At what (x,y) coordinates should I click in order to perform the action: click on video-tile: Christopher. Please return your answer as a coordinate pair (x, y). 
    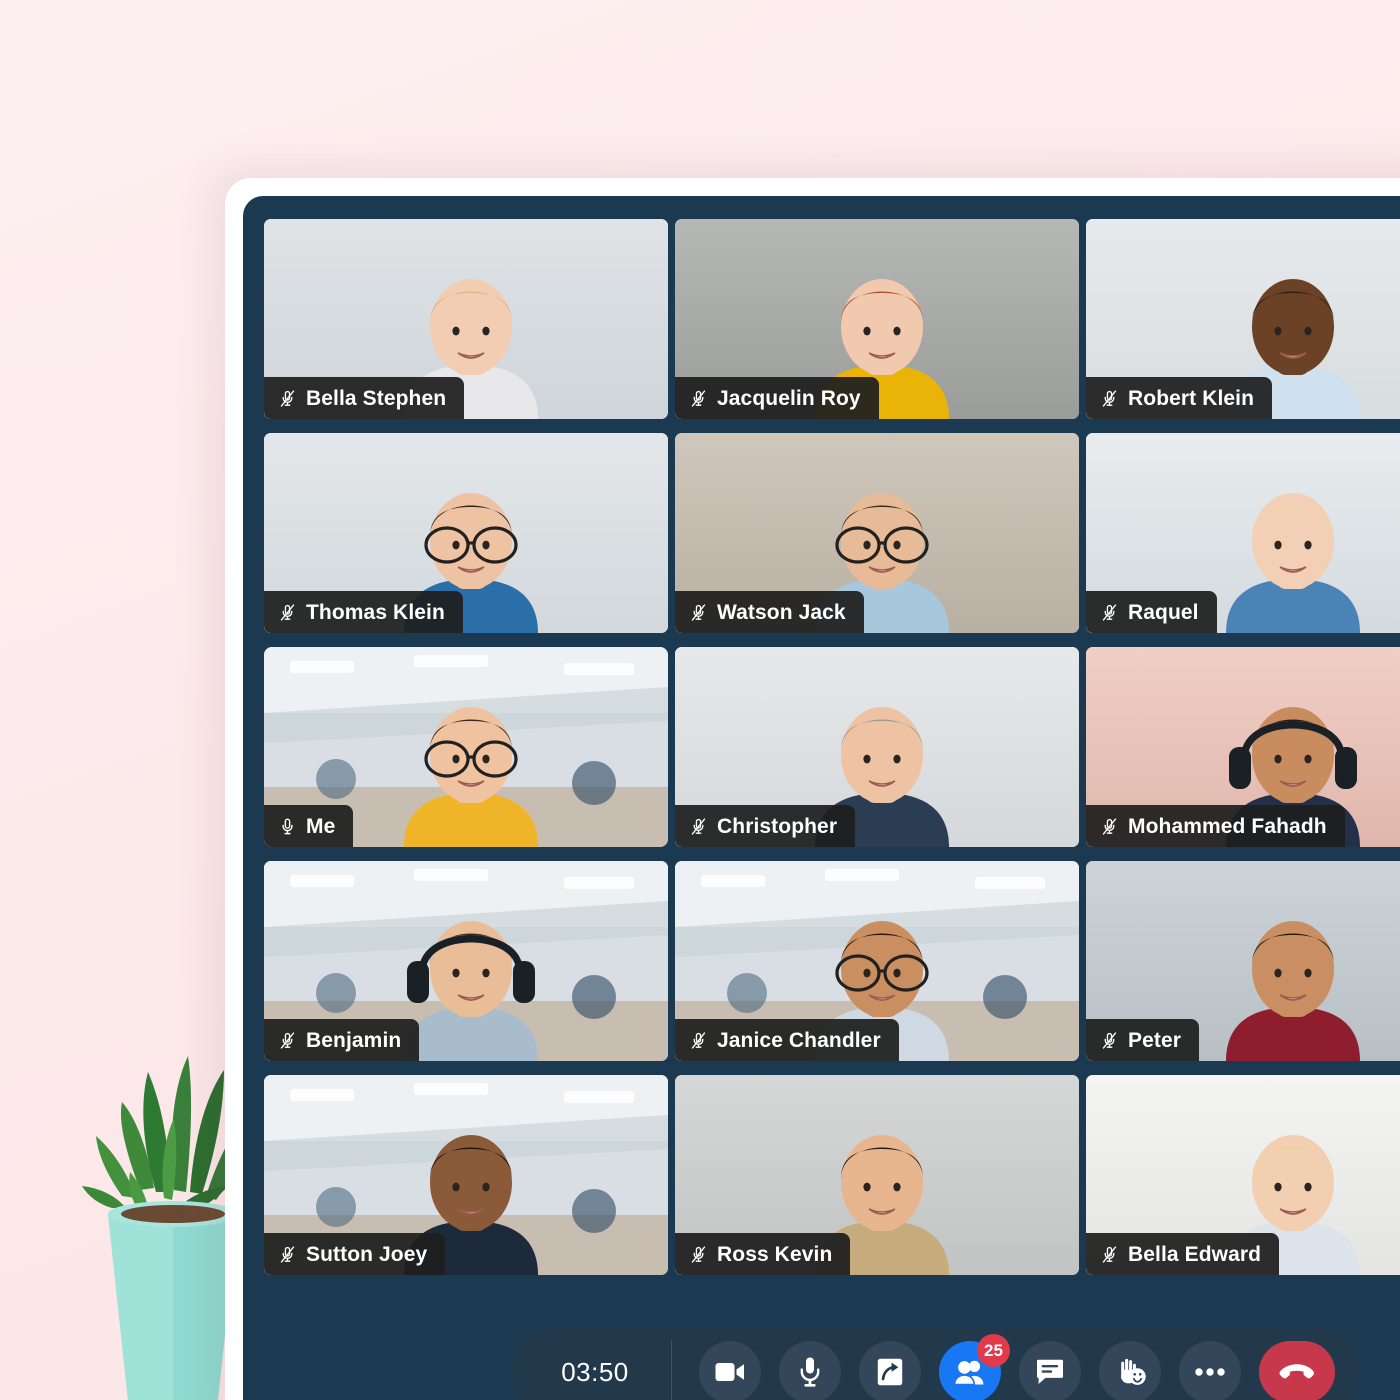
    Looking at the image, I should click on (877, 747).